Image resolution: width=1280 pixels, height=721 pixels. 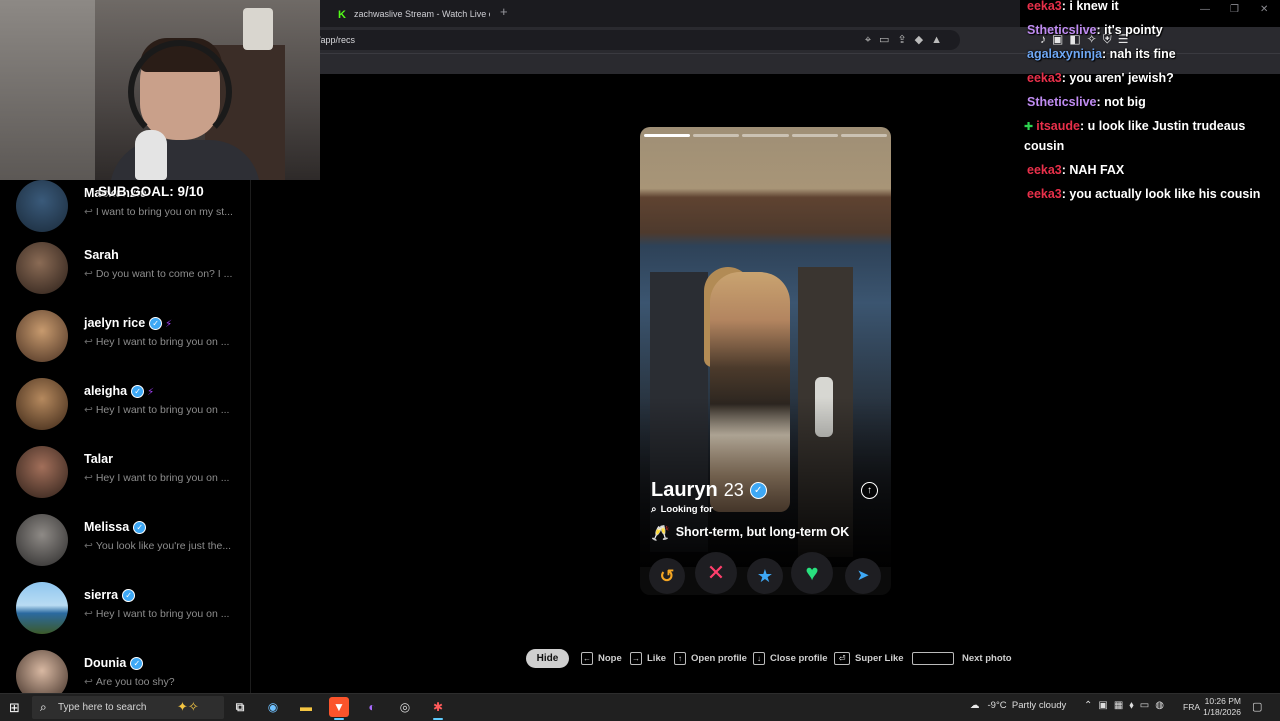 I want to click on shortcut-like: → Like, so click(x=648, y=658).